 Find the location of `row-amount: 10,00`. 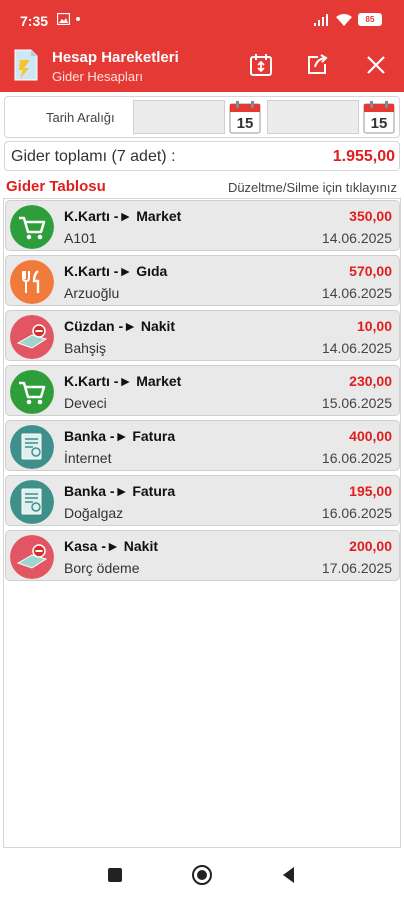

row-amount: 10,00 is located at coordinates (374, 326).